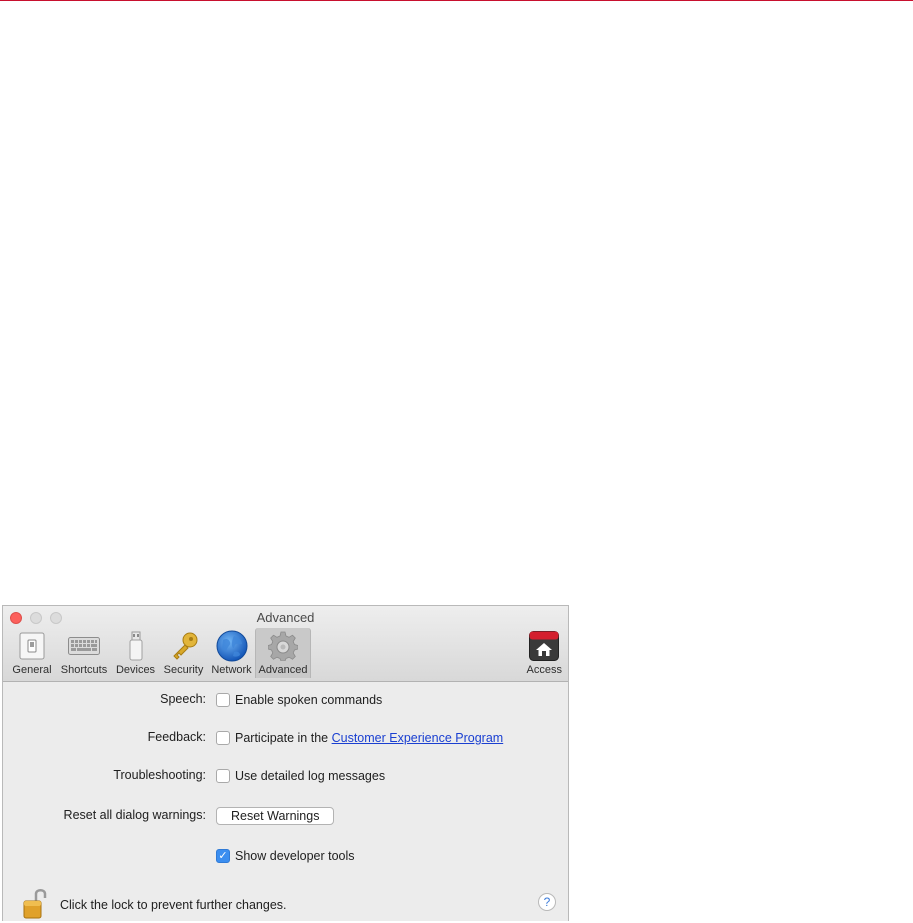 The height and width of the screenshot is (923, 913). Describe the element at coordinates (223, 700) in the screenshot. I see `speech-checkbox` at that location.